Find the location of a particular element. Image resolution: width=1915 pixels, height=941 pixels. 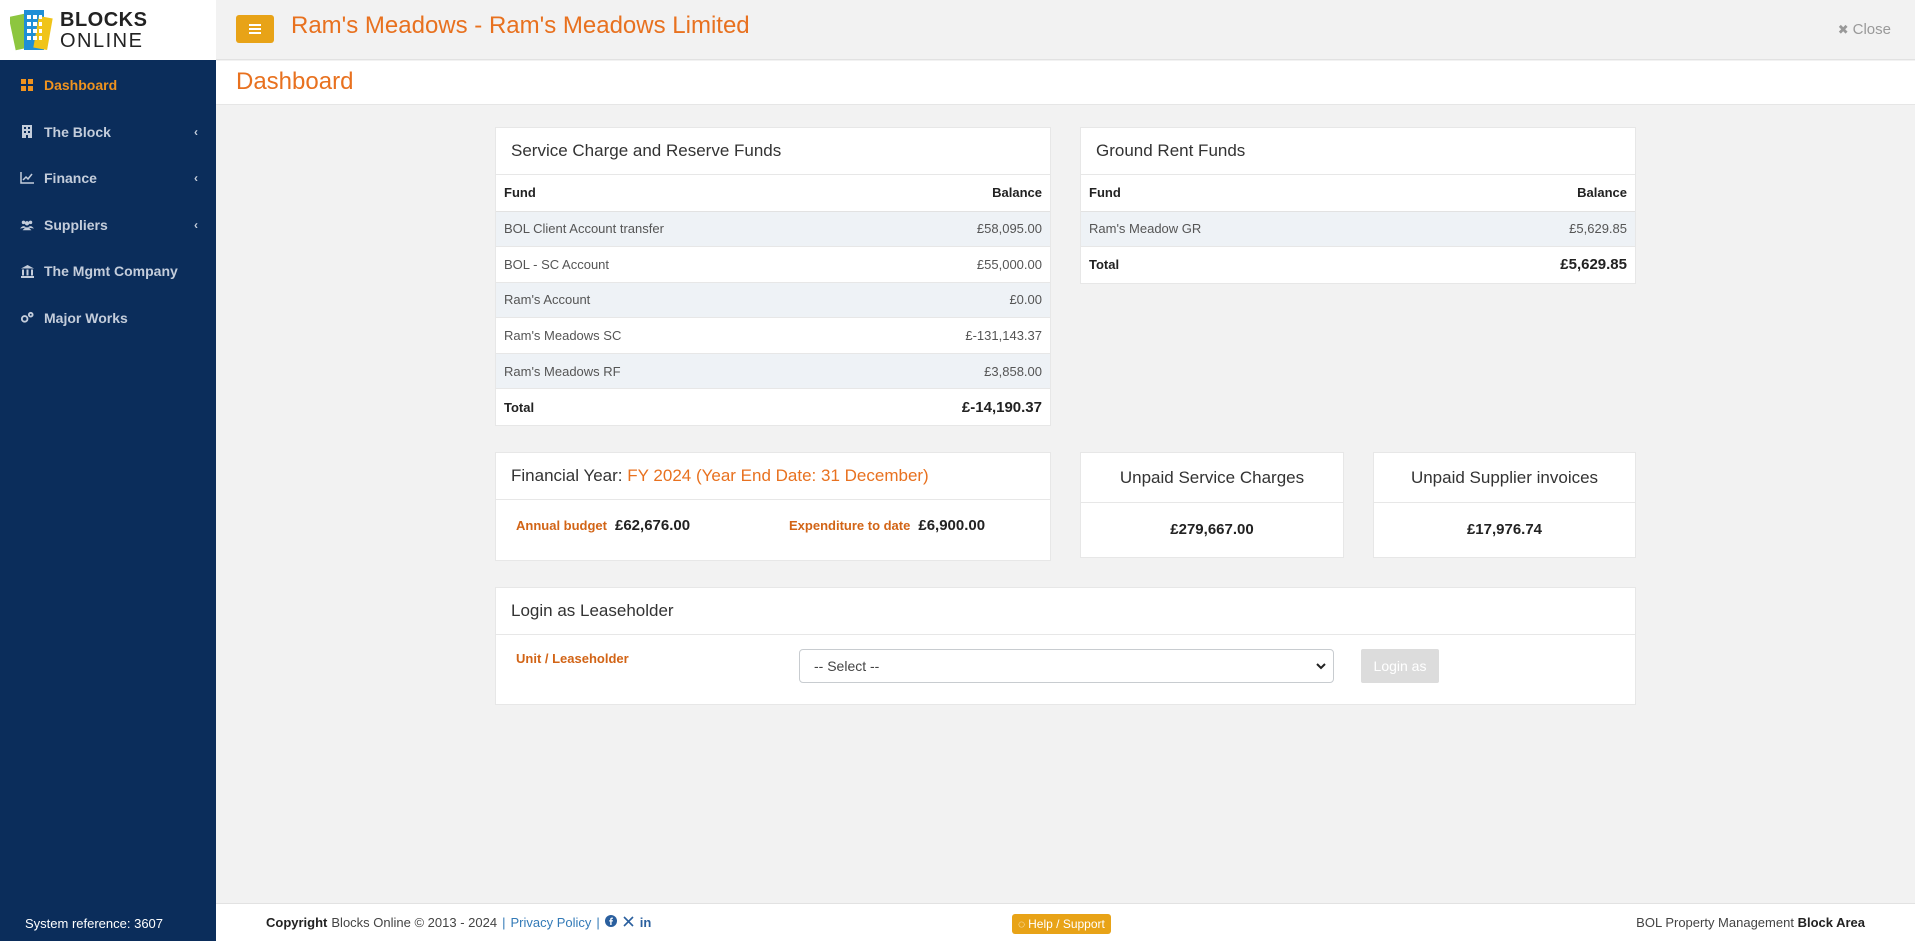

unpaid-service-charges-panel: Unpaid Service Charges £279,667.00 is located at coordinates (1212, 505).